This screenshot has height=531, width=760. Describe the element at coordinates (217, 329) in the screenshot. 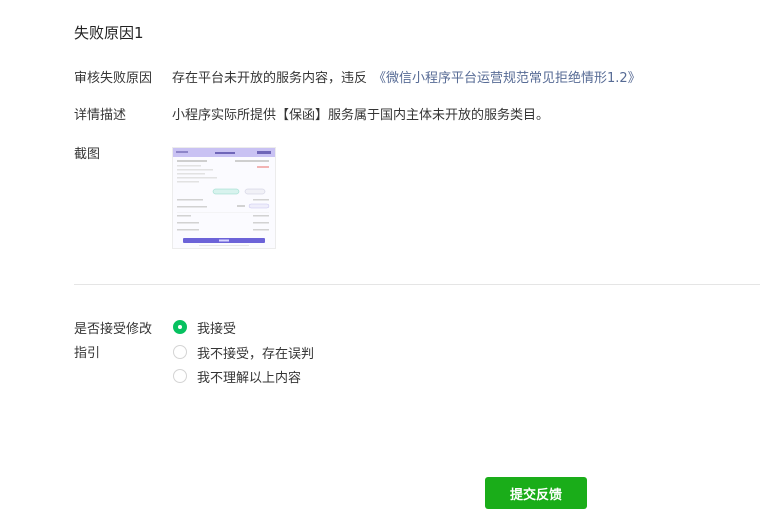

I see `radio-option-label: 我接受` at that location.